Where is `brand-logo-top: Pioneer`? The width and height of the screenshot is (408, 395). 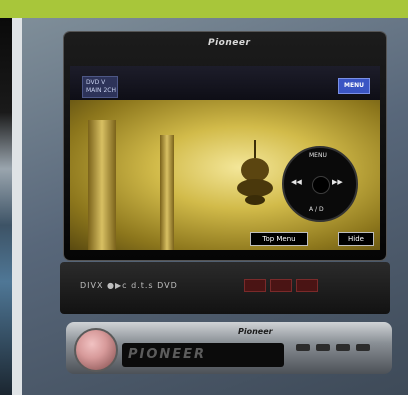 brand-logo-top: Pioneer is located at coordinates (229, 43).